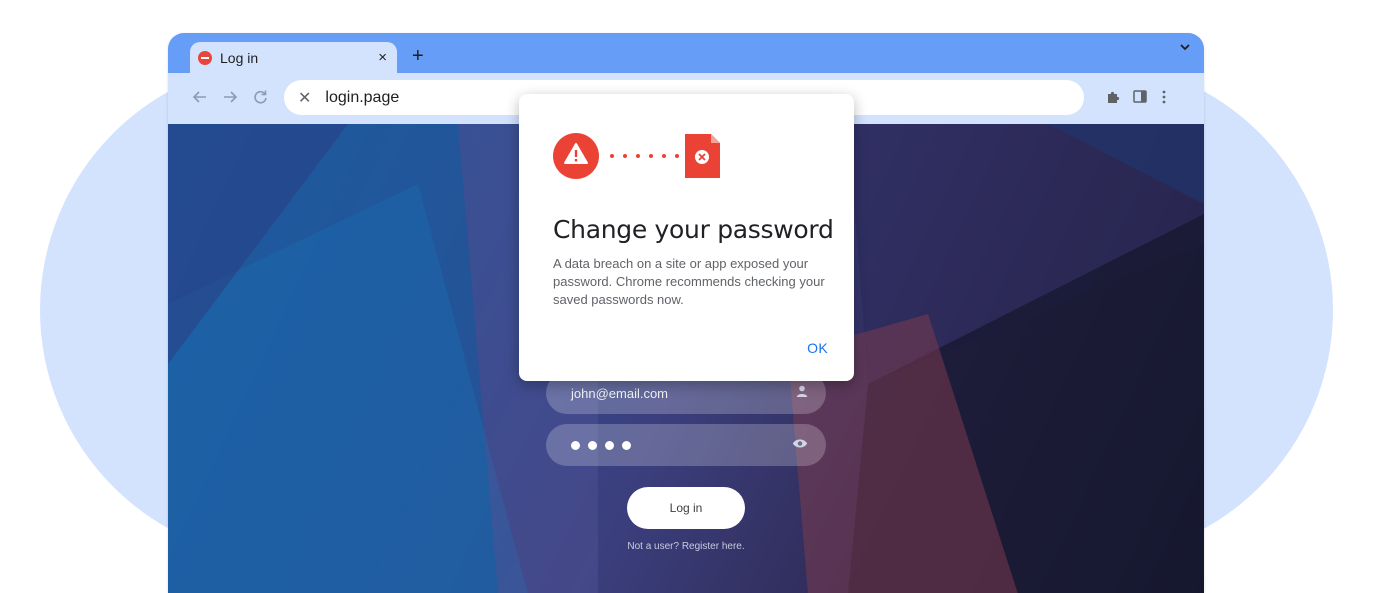 Image resolution: width=1383 pixels, height=593 pixels. What do you see at coordinates (693, 229) in the screenshot?
I see `dialog-title: Change your password` at bounding box center [693, 229].